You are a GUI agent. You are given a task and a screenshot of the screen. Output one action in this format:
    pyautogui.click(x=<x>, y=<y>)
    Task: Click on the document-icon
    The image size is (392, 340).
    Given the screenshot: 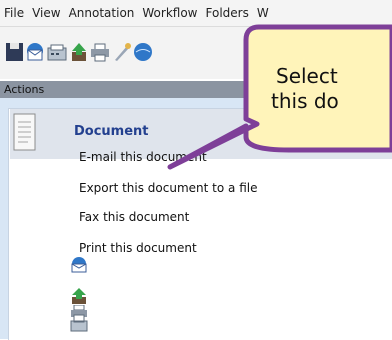 What is the action you would take?
    pyautogui.click(x=24, y=132)
    